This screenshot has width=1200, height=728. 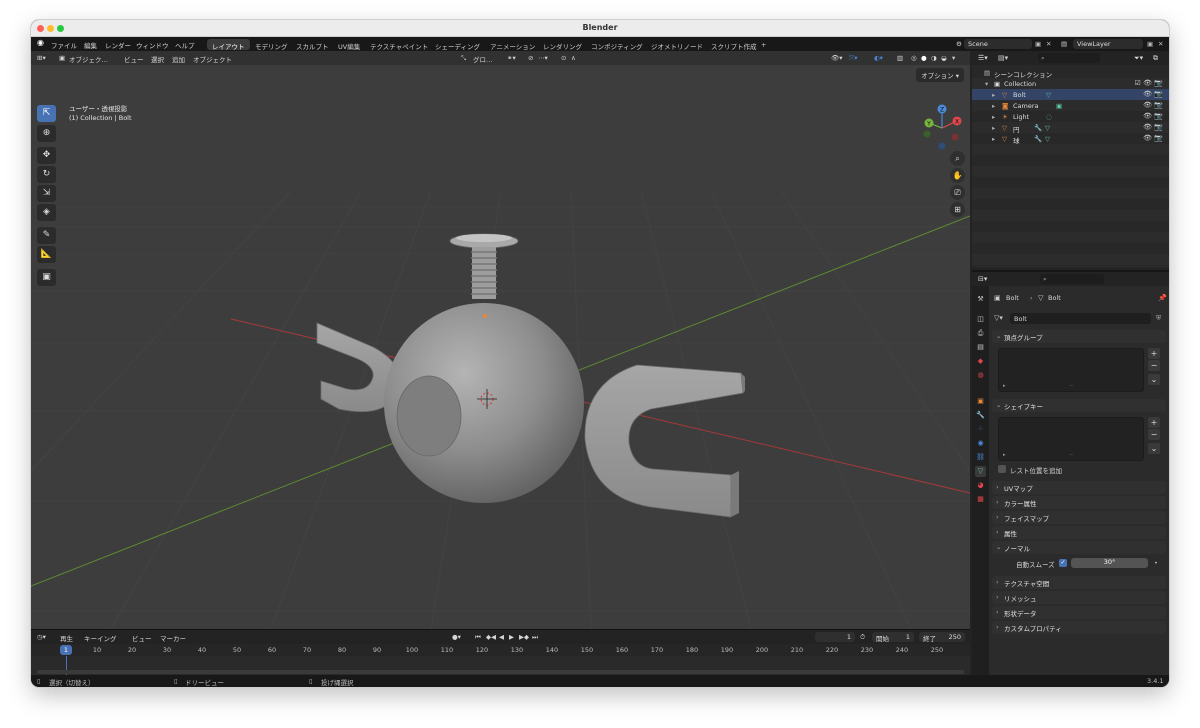 I want to click on magnet-right, so click(x=664, y=441).